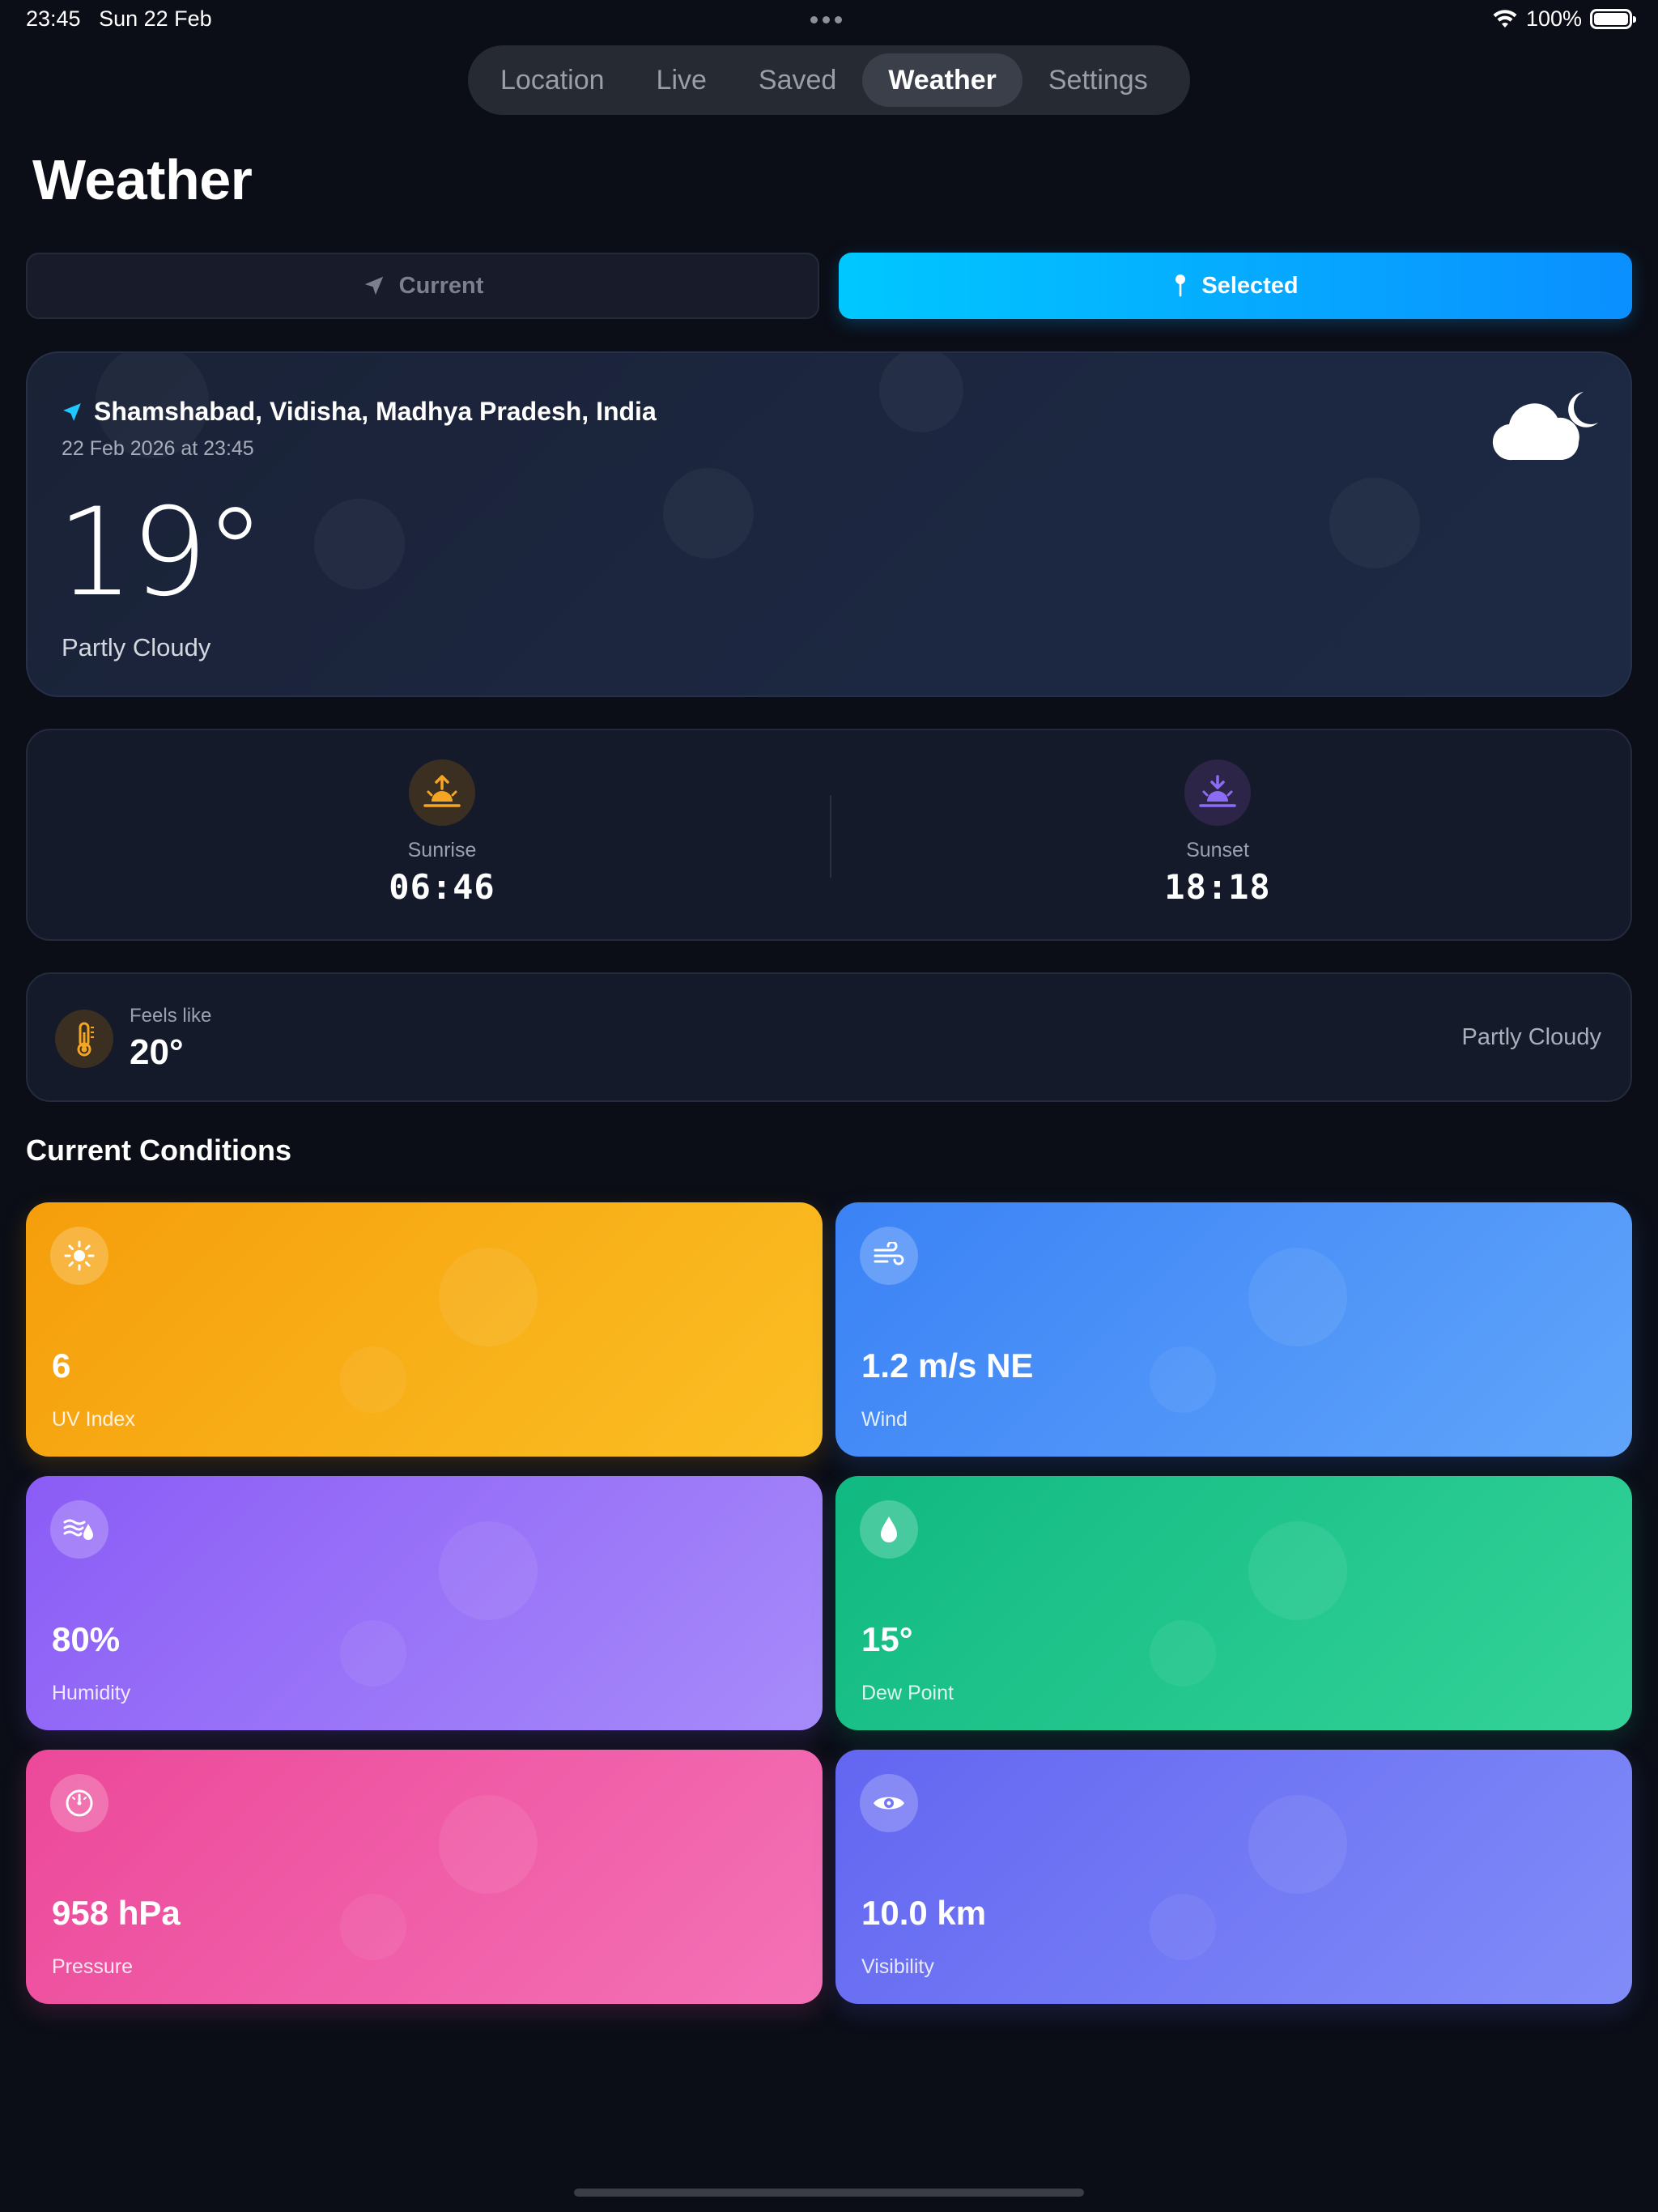 This screenshot has height=2212, width=1658. Describe the element at coordinates (924, 1913) in the screenshot. I see `visibility-value: 10.0 km` at that location.